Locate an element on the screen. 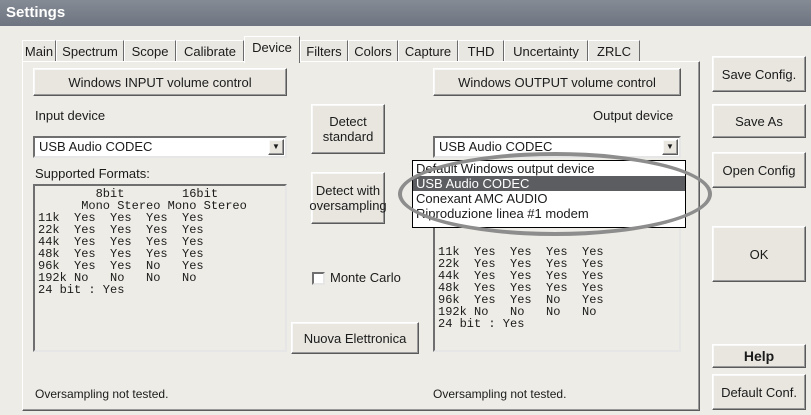  output-device-value: USB Audio CODEC is located at coordinates (496, 146).